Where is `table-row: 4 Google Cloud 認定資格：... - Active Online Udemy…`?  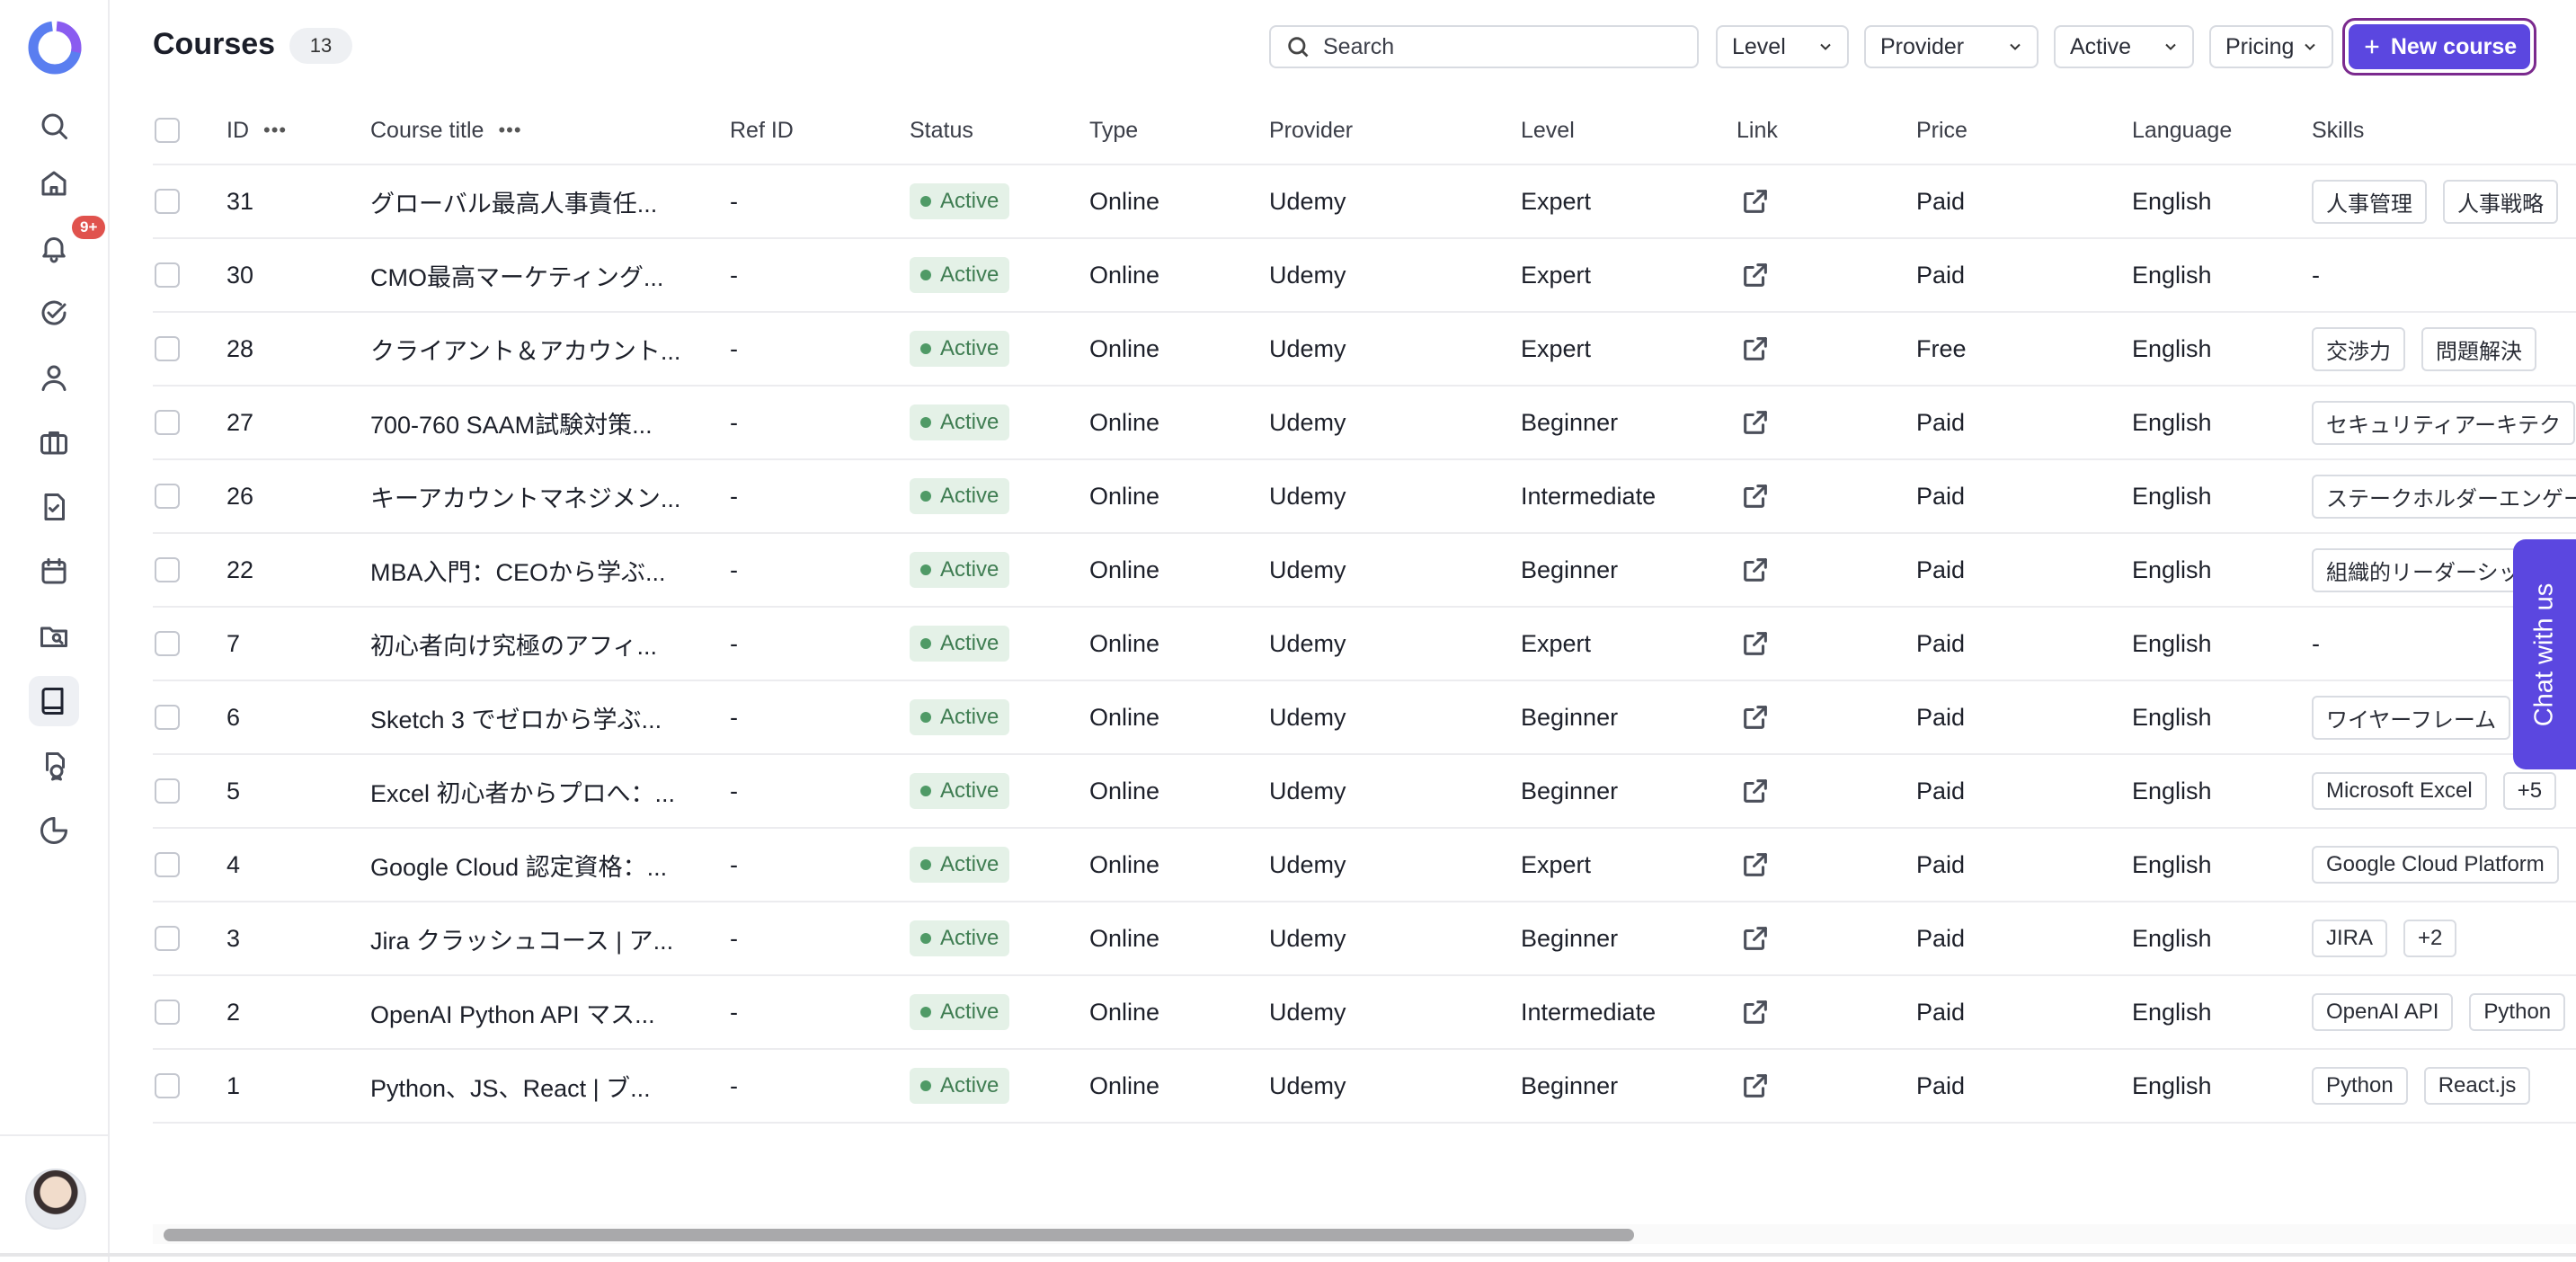
table-row: 4 Google Cloud 認定資格：... - Active Online Udemy… is located at coordinates (1364, 865).